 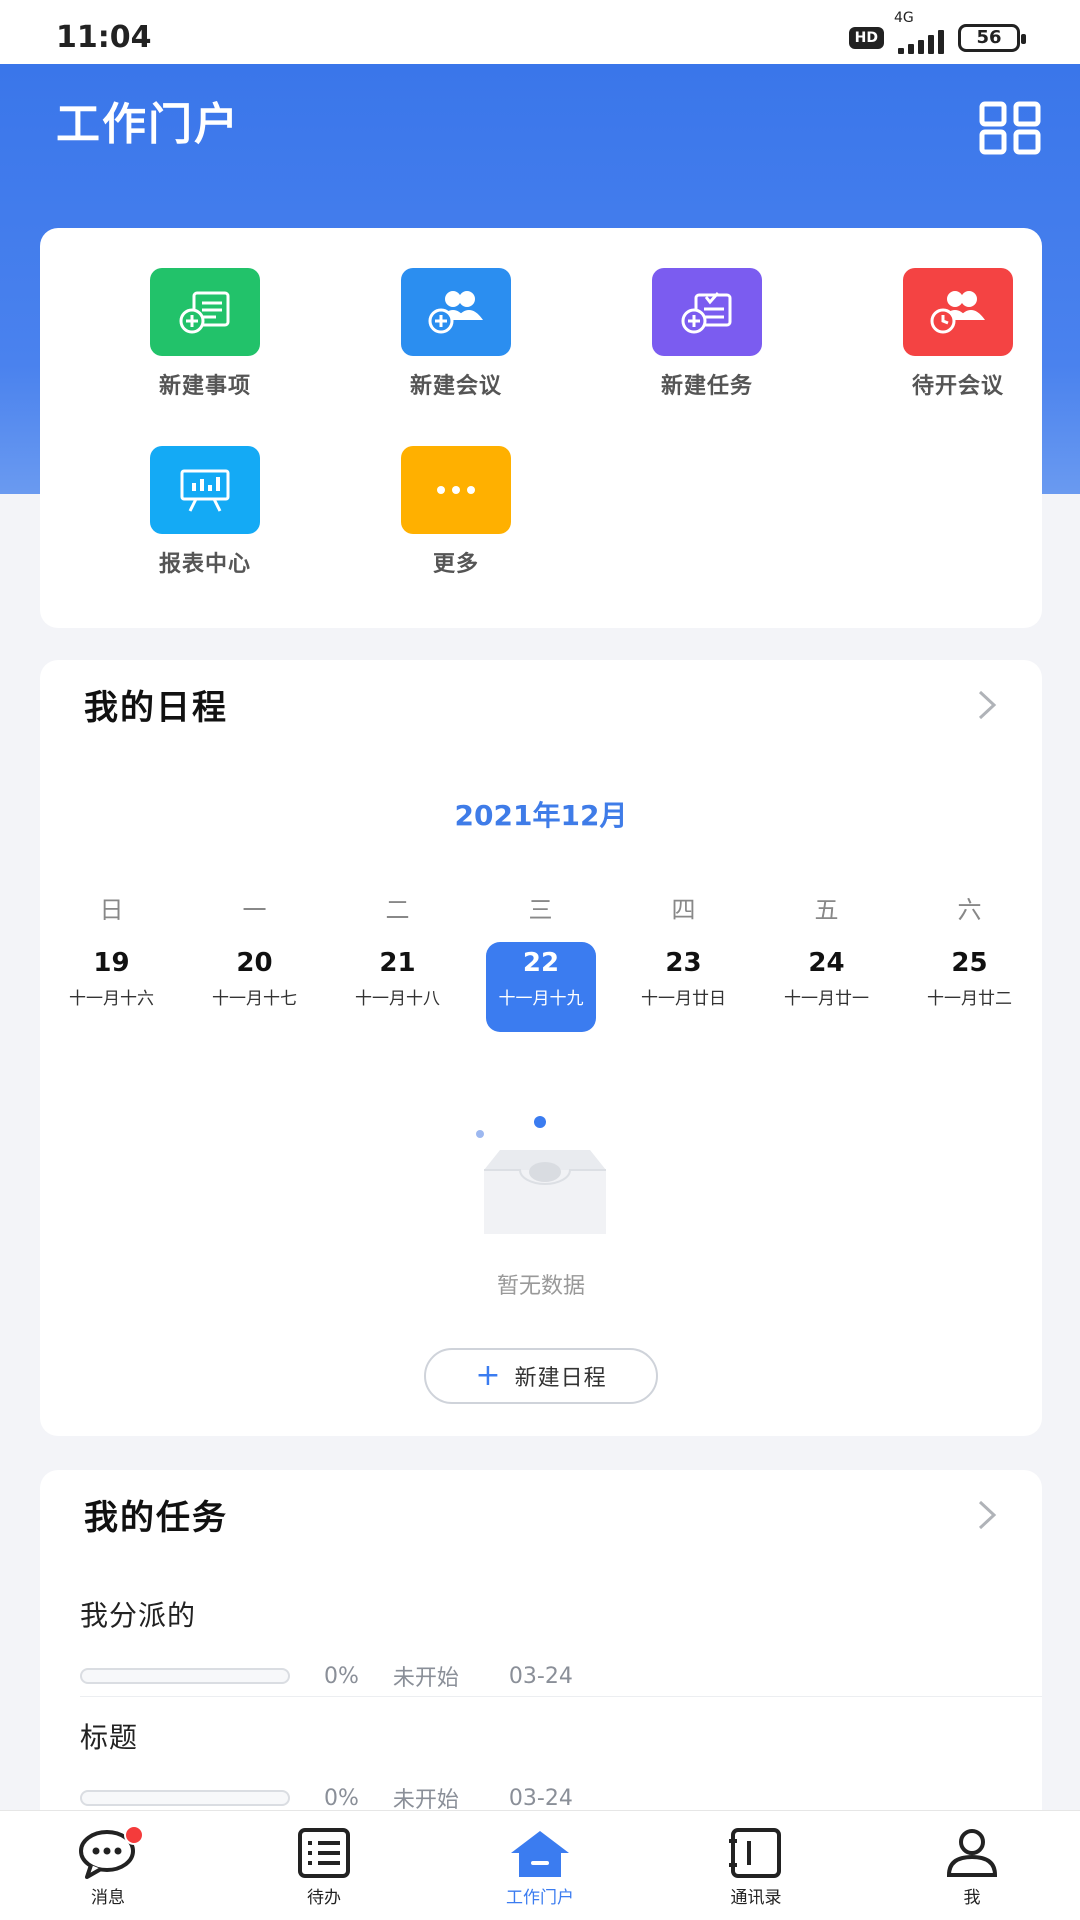 I want to click on calendar-day: 24 十一月廿一, so click(x=826, y=987).